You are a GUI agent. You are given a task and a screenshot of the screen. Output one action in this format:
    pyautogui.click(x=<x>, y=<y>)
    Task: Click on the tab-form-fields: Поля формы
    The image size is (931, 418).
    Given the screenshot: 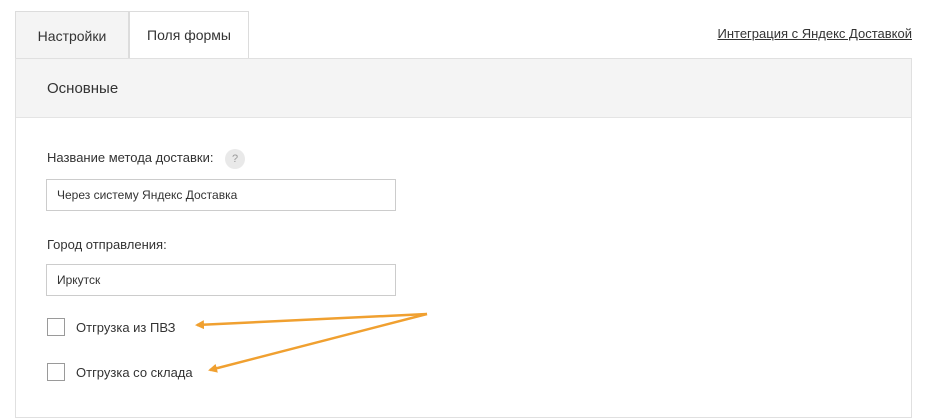 What is the action you would take?
    pyautogui.click(x=189, y=34)
    